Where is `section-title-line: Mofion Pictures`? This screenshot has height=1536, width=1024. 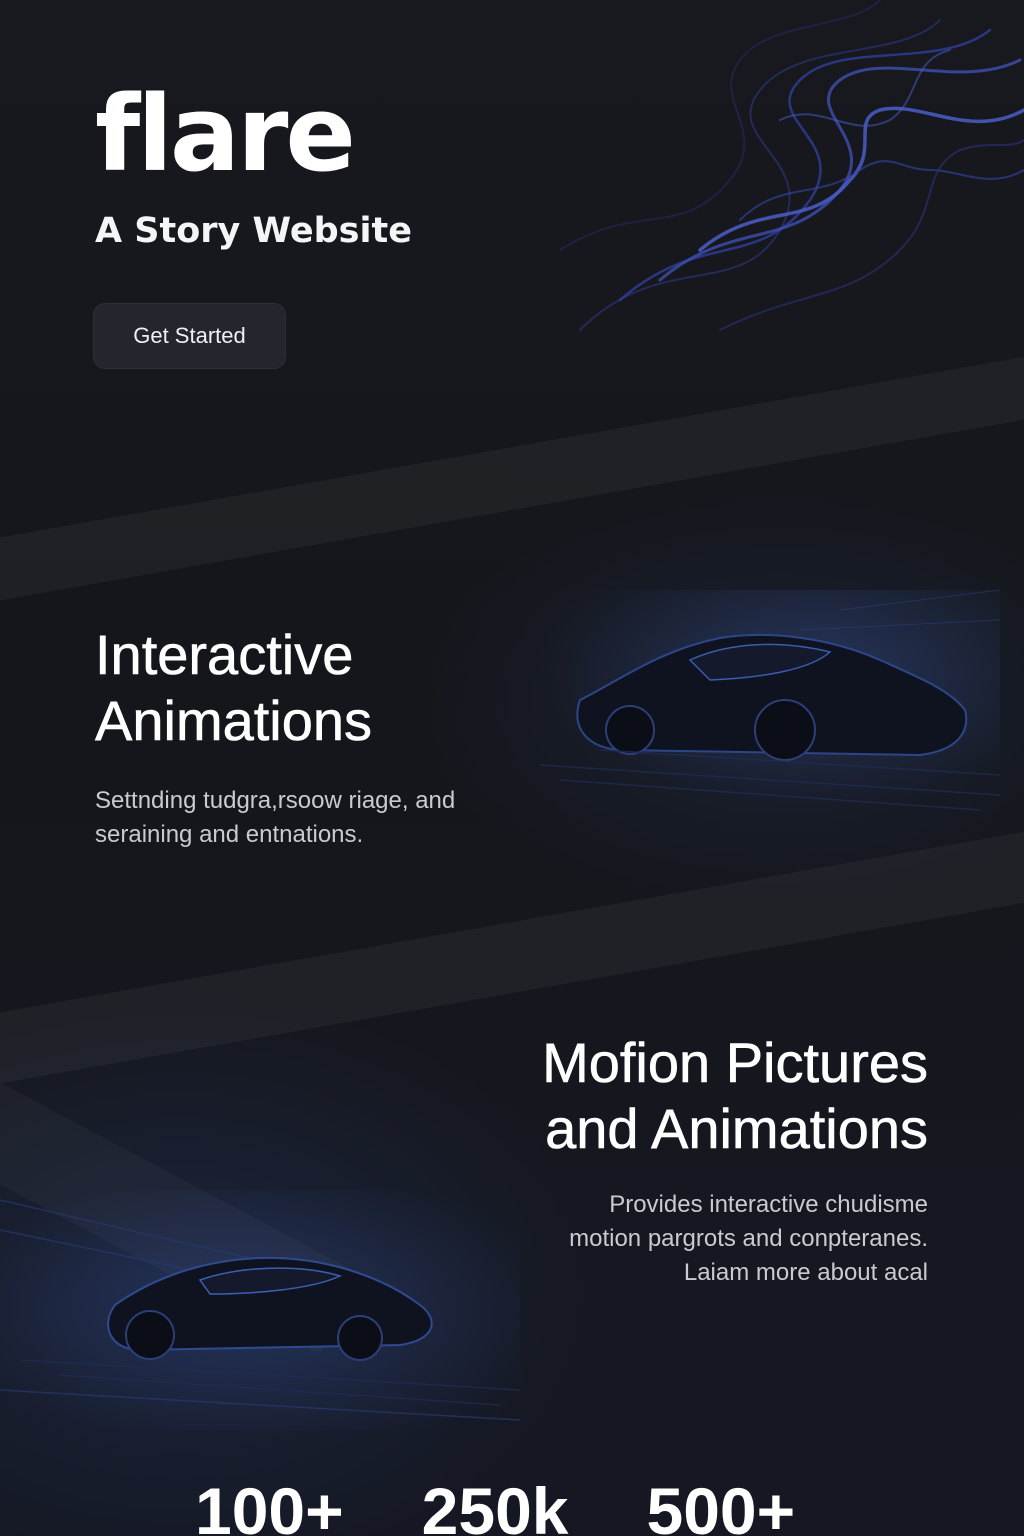
section-title-line: Mofion Pictures is located at coordinates (735, 1063).